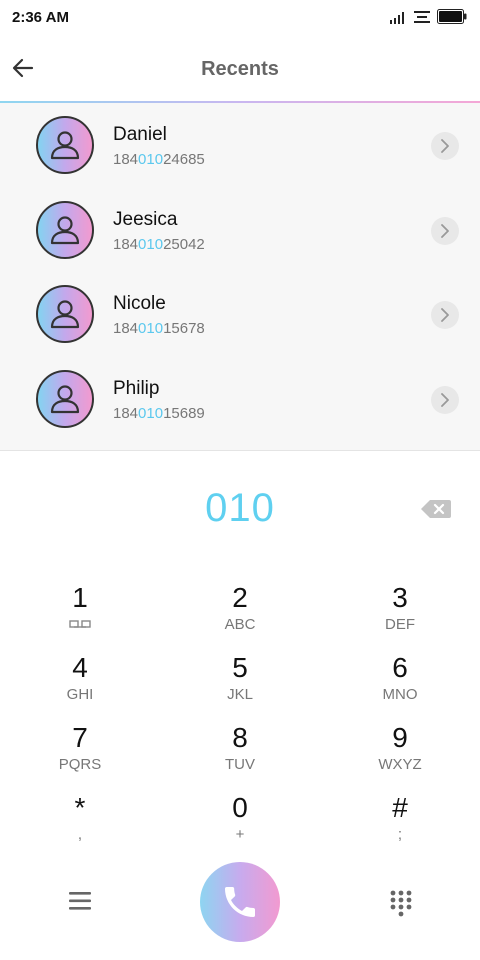  What do you see at coordinates (400, 764) in the screenshot?
I see `key-letters: WXYZ` at bounding box center [400, 764].